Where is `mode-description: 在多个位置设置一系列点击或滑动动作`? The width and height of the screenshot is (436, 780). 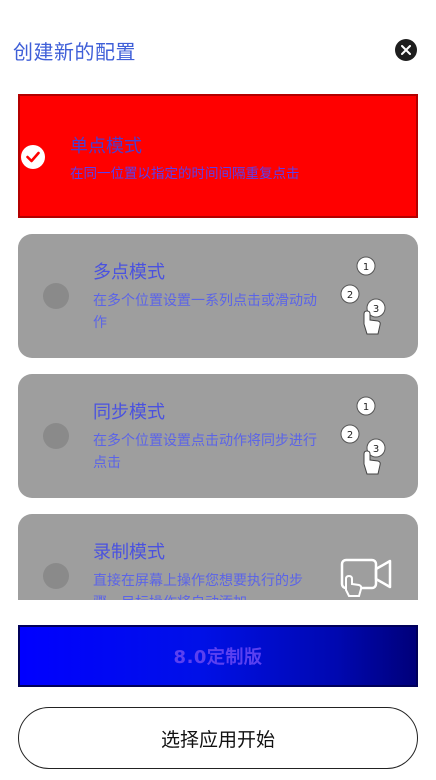
mode-description: 在多个位置设置一系列点击或滑动动作 is located at coordinates (205, 312).